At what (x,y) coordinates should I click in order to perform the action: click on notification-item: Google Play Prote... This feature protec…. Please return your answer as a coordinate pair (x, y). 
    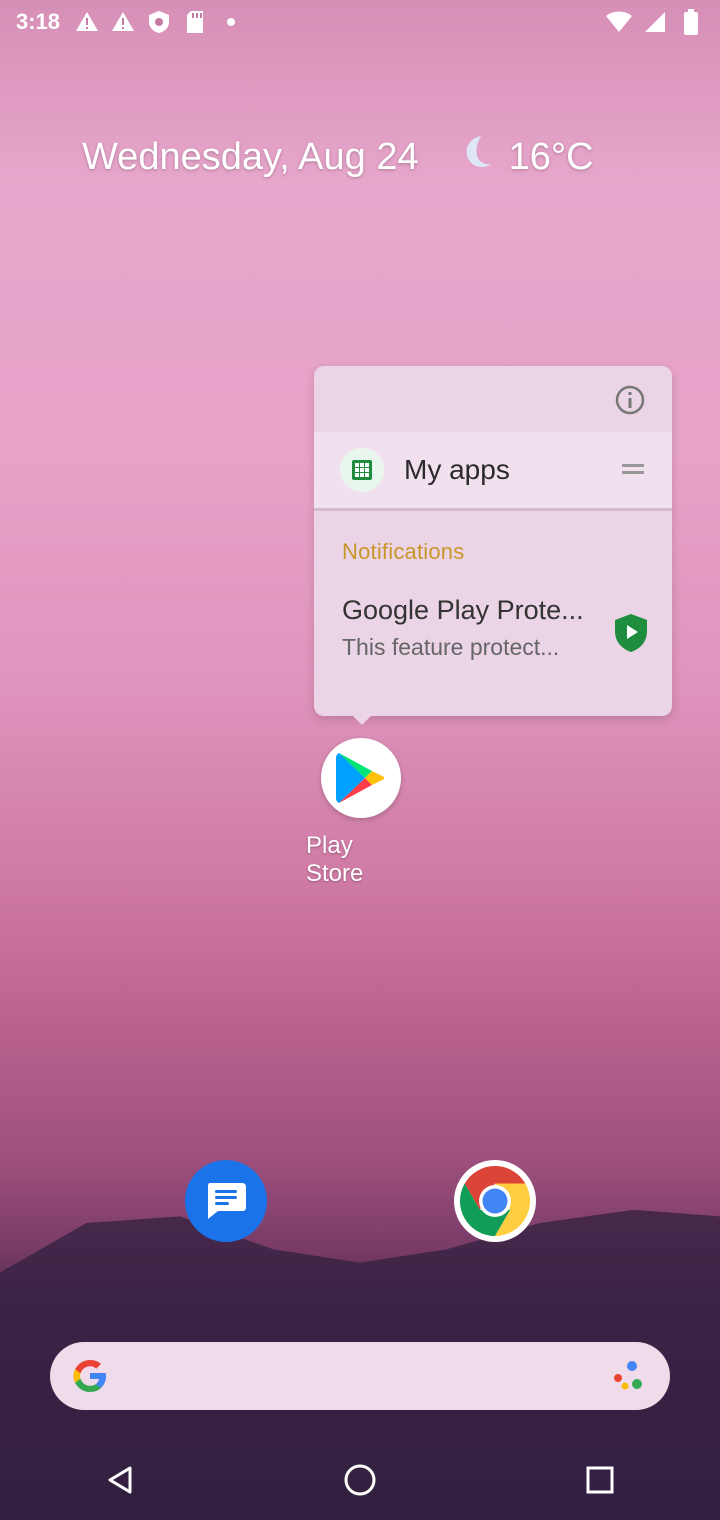
    Looking at the image, I should click on (493, 613).